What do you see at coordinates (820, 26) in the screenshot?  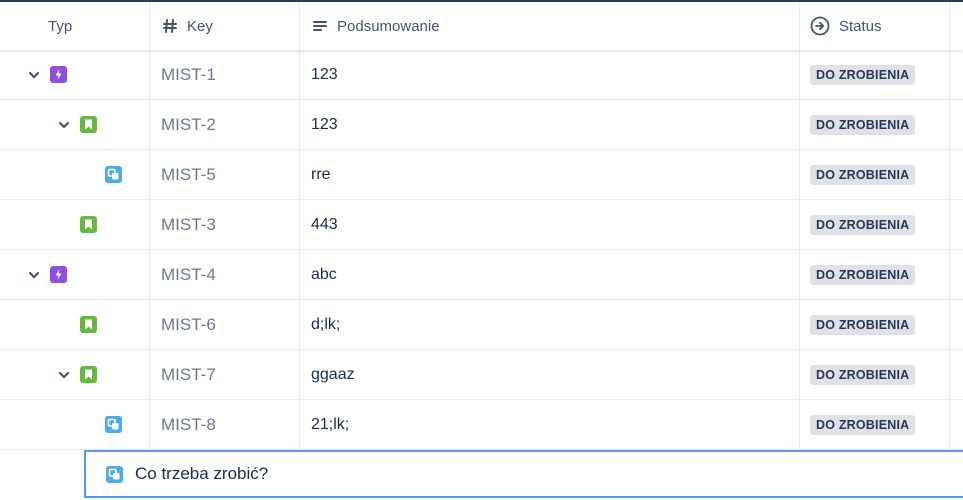 I see `status-arrow-circle-icon` at bounding box center [820, 26].